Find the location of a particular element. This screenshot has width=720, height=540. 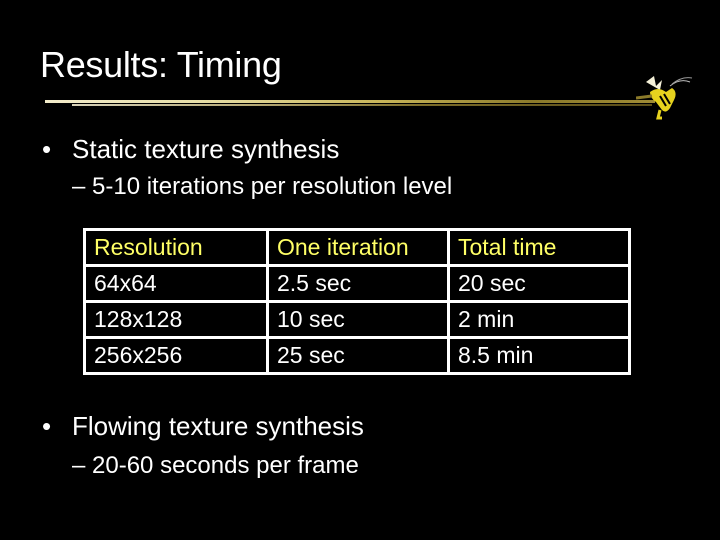

cell-one-iteration: 2.5 sec is located at coordinates (358, 283).